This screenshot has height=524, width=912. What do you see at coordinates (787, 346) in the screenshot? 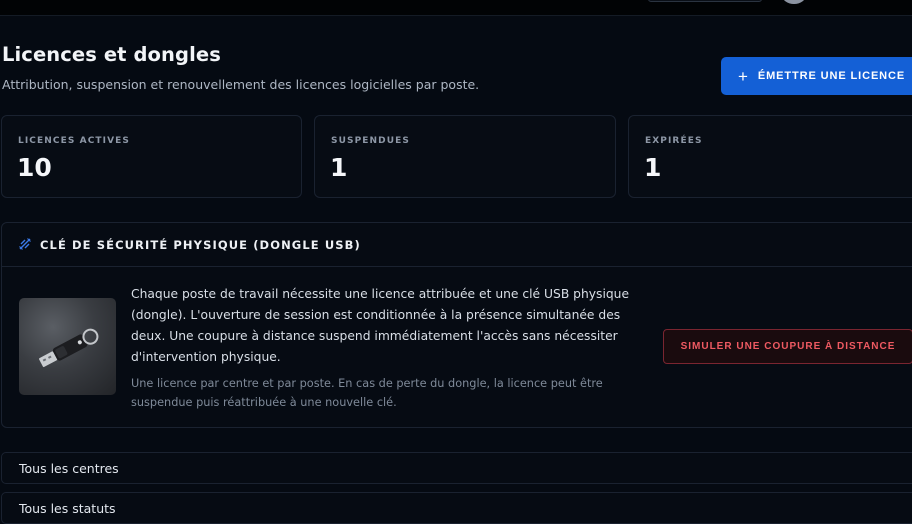
I see `simulate-remote-cutoff-button: SIMULER UNE COUPURE À DISTANCE` at bounding box center [787, 346].